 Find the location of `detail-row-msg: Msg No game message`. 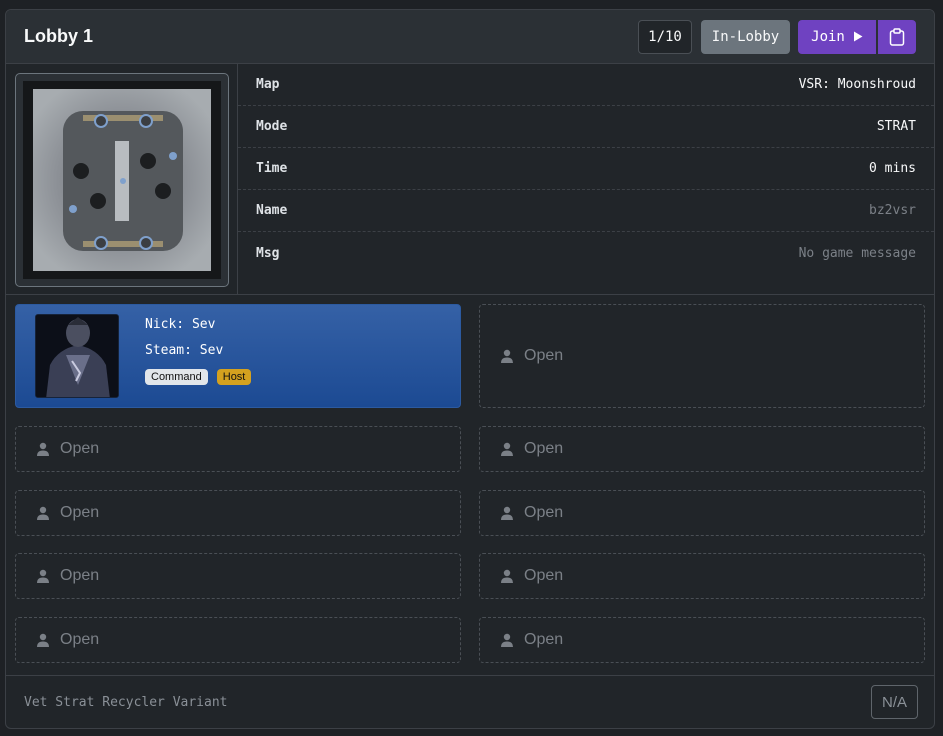

detail-row-msg: Msg No game message is located at coordinates (586, 253).